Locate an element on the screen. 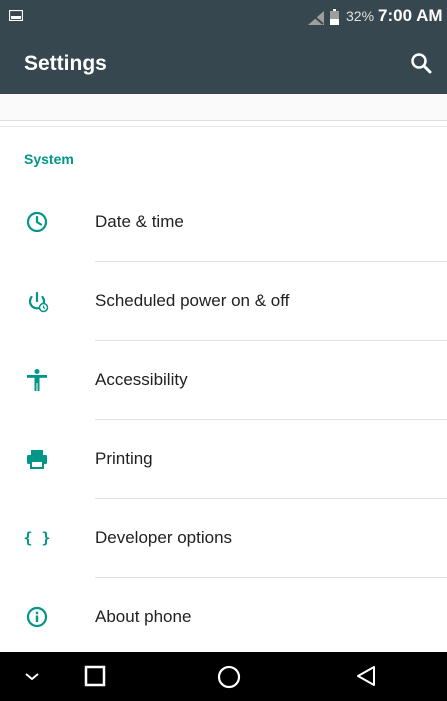 This screenshot has height=701, width=447. hide-keyboard-button is located at coordinates (32, 676).